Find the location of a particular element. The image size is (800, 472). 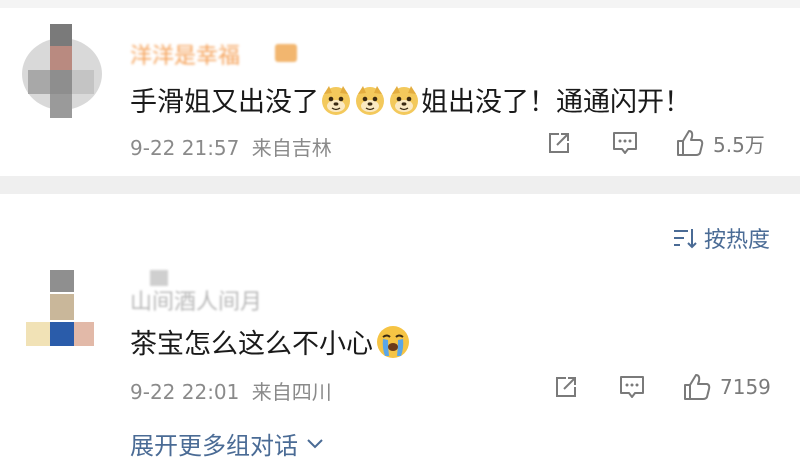

expand-label: 展开更多组对话 is located at coordinates (214, 446).